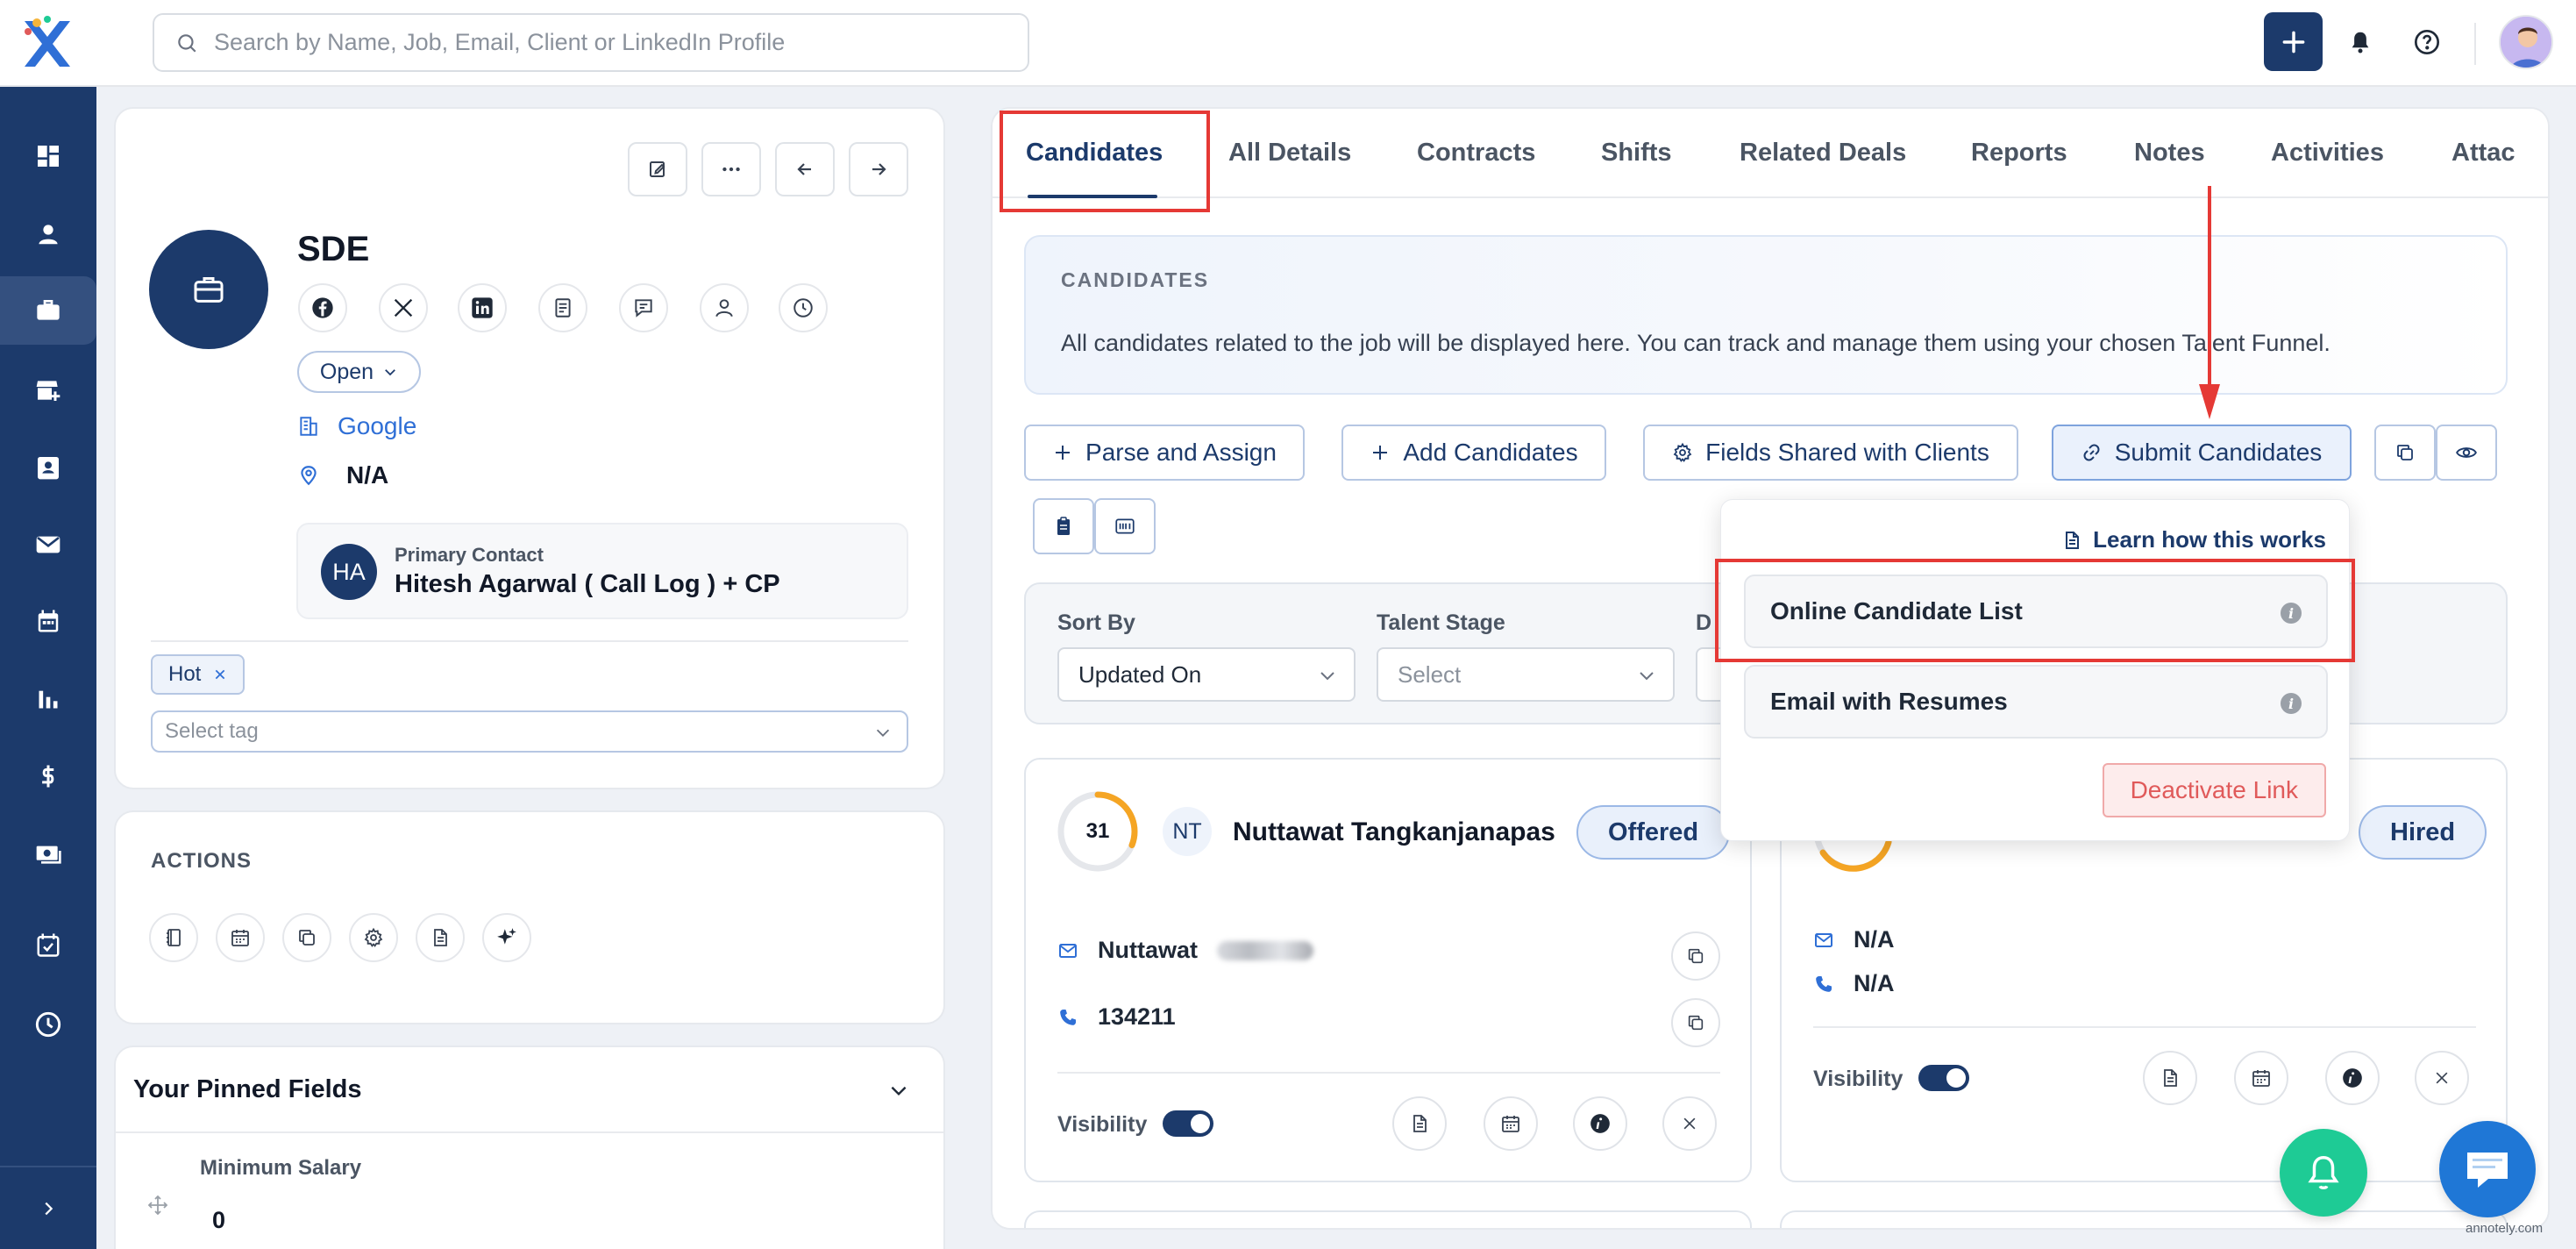  I want to click on edit-button, so click(657, 169).